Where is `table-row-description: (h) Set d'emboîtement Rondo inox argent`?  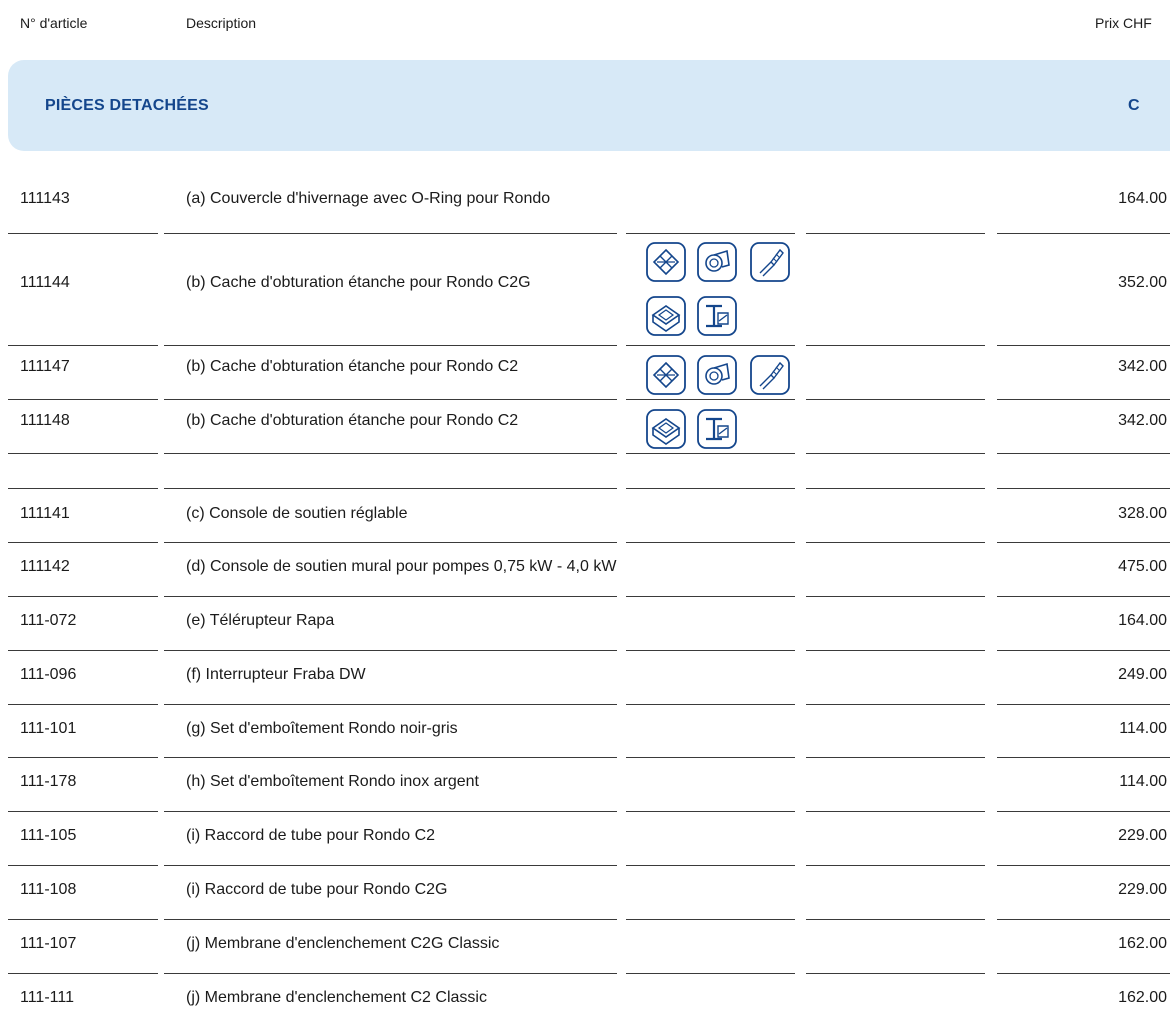 table-row-description: (h) Set d'emboîtement Rondo inox argent is located at coordinates (332, 781).